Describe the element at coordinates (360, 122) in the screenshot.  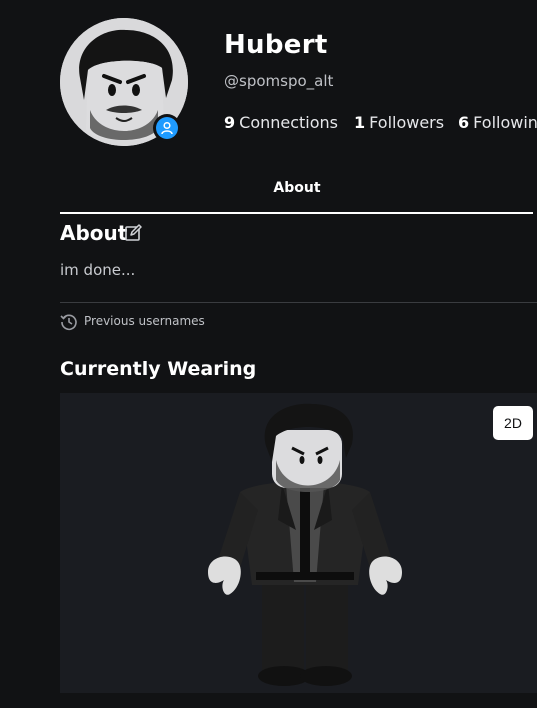
I see `followers-count: 1` at that location.